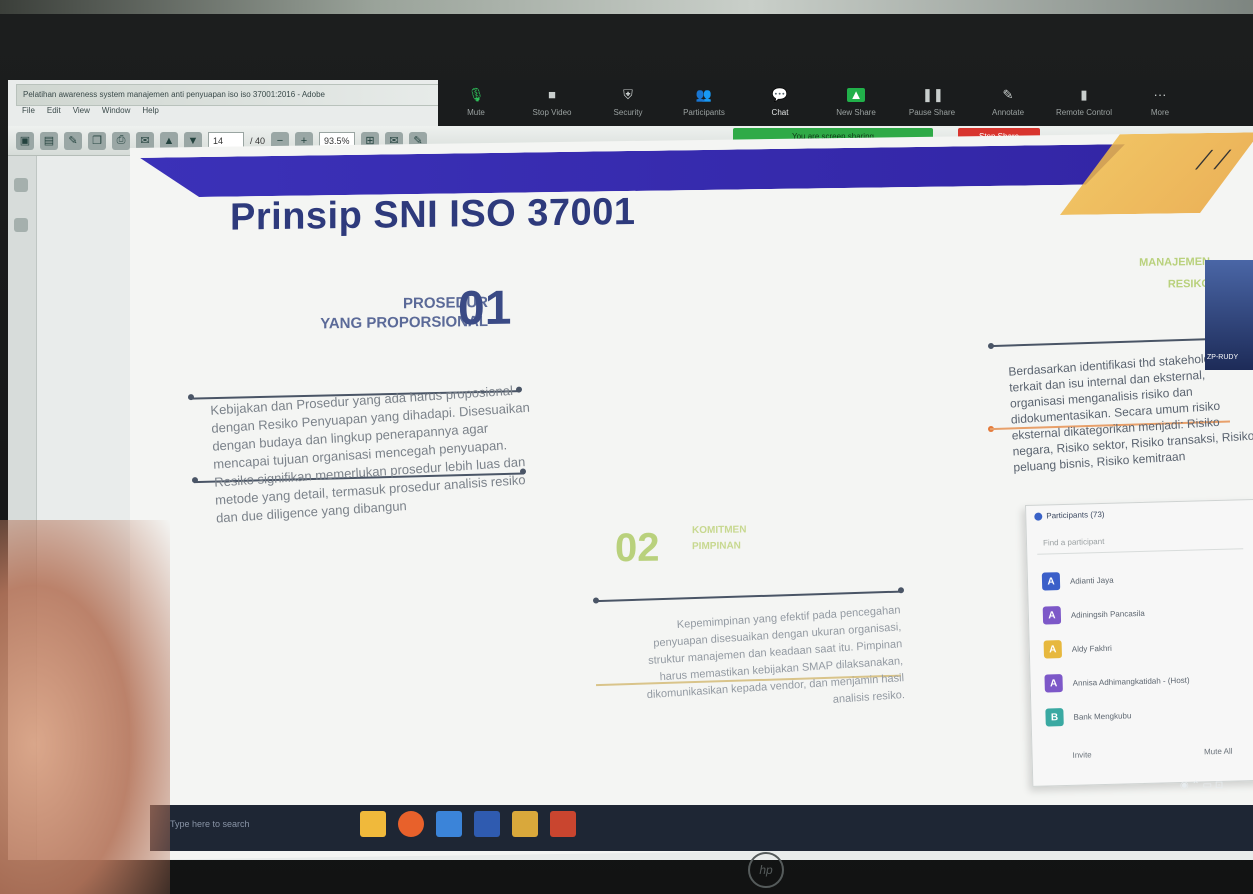  Describe the element at coordinates (468, 824) in the screenshot. I see `taskbar-apps` at that location.